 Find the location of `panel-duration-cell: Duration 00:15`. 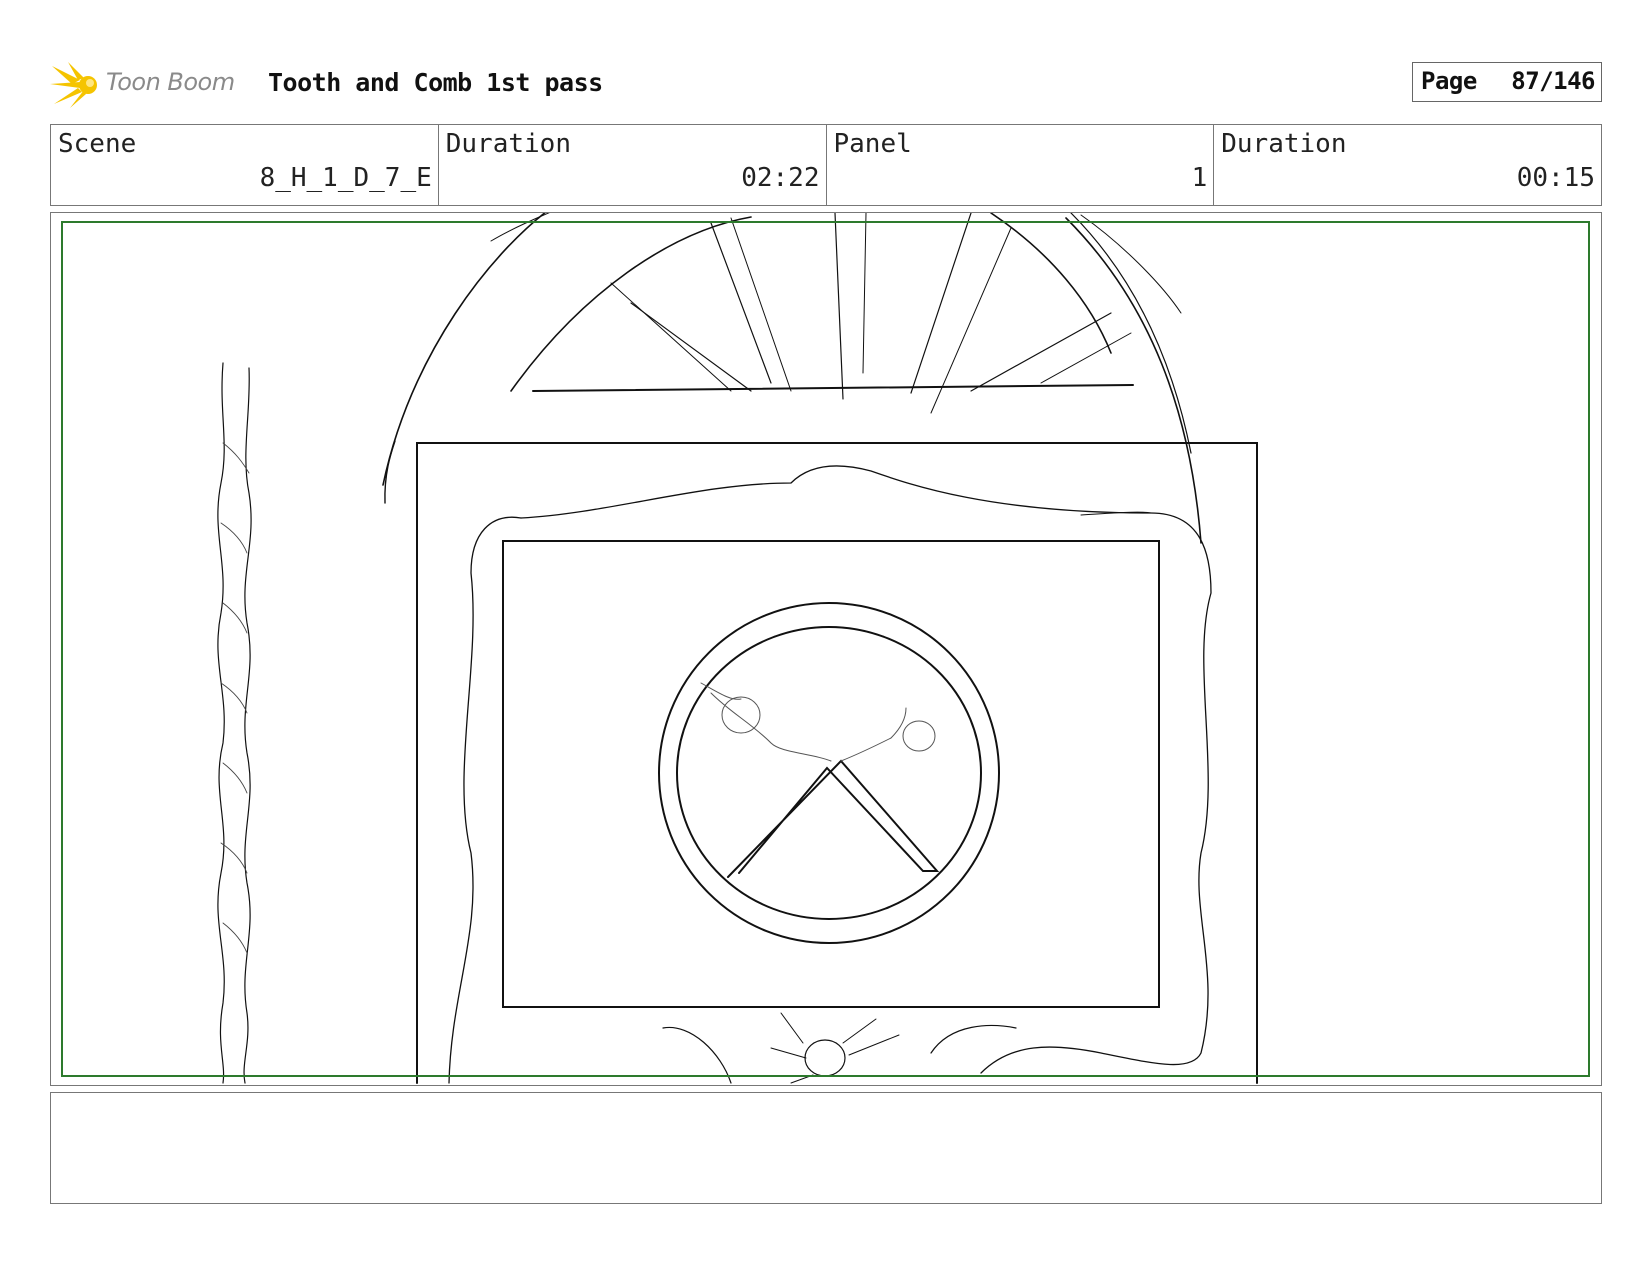

panel-duration-cell: Duration 00:15 is located at coordinates (1407, 165).